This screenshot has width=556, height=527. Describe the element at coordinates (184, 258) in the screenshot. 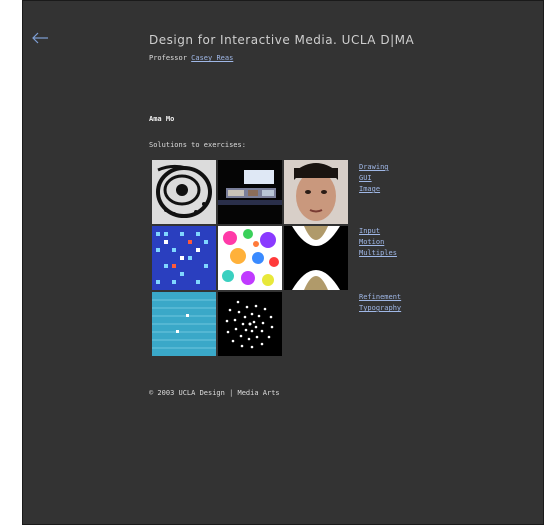

I see `thumbnail-input` at that location.